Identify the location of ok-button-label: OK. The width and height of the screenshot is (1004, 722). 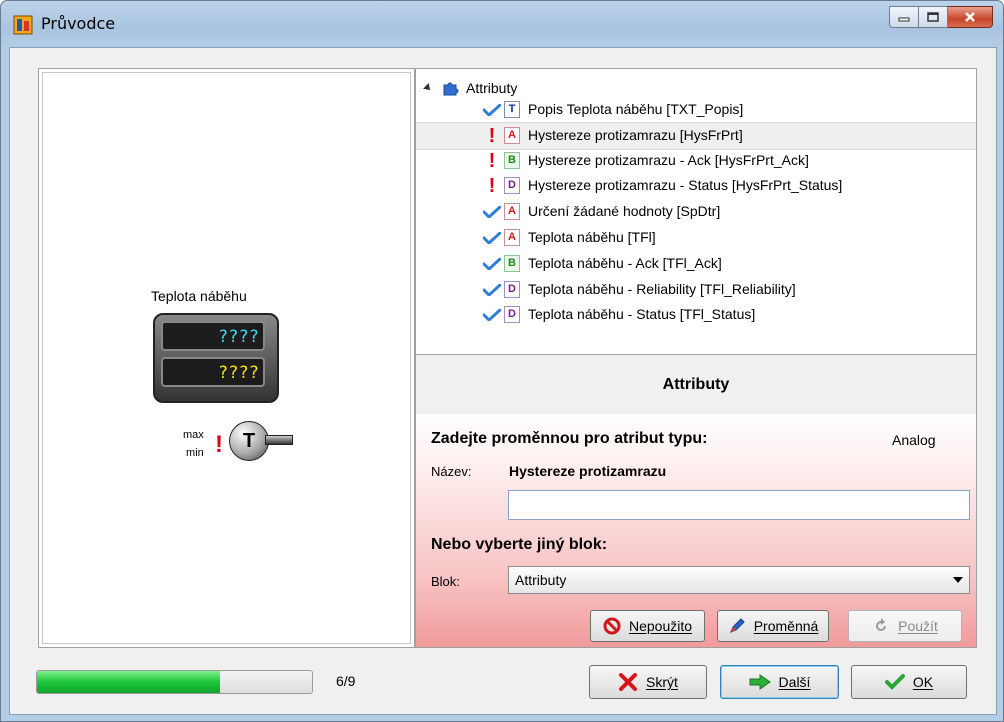
(923, 682).